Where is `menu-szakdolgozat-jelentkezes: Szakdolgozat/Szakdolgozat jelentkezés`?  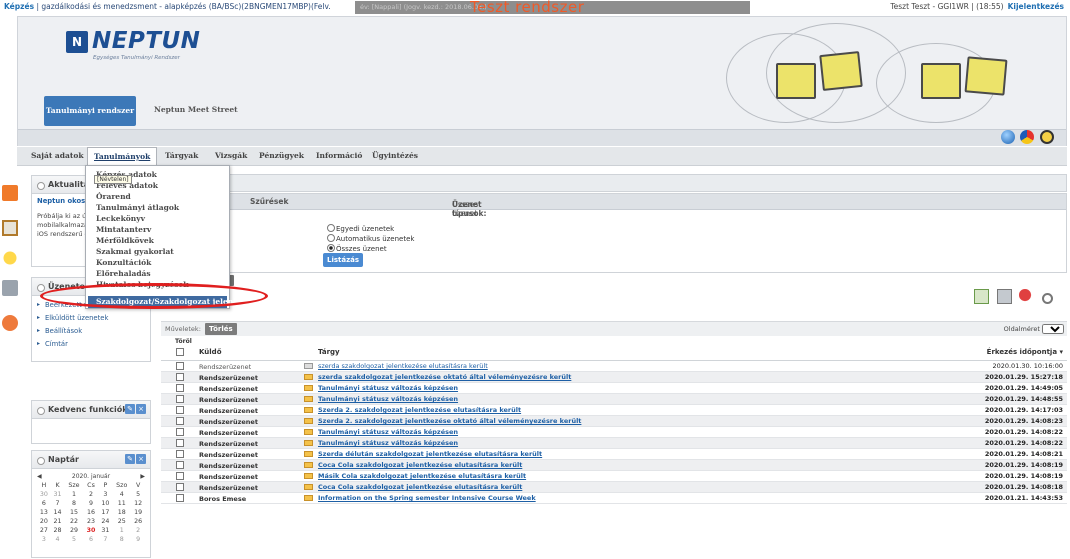
menu-szakdolgozat-jelentkezes: Szakdolgozat/Szakdolgozat jelentkezés is located at coordinates (174, 302).